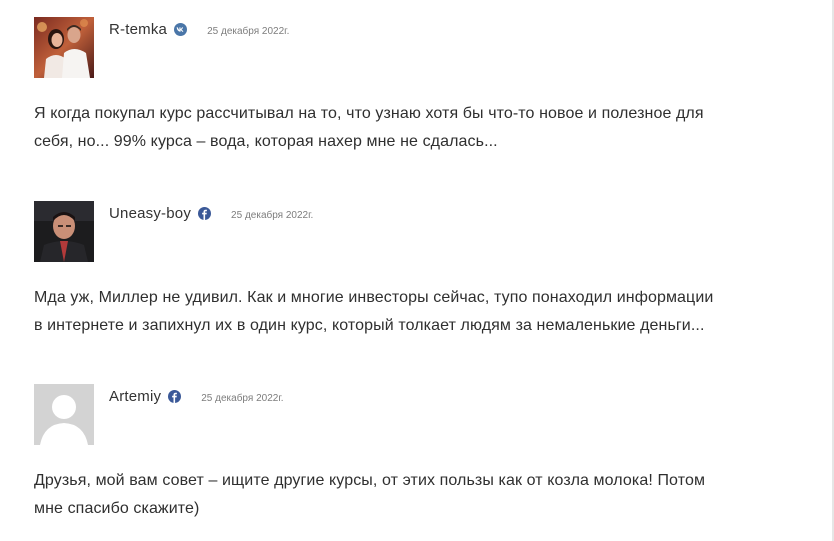 The width and height of the screenshot is (834, 541). Describe the element at coordinates (135, 396) in the screenshot. I see `author-name: Artemiy` at that location.